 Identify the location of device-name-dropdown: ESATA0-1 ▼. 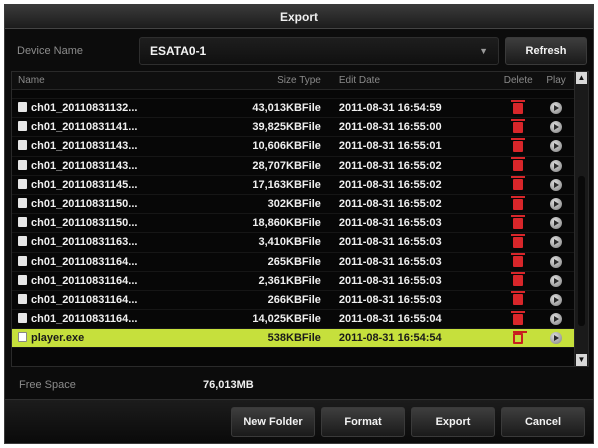
(319, 51).